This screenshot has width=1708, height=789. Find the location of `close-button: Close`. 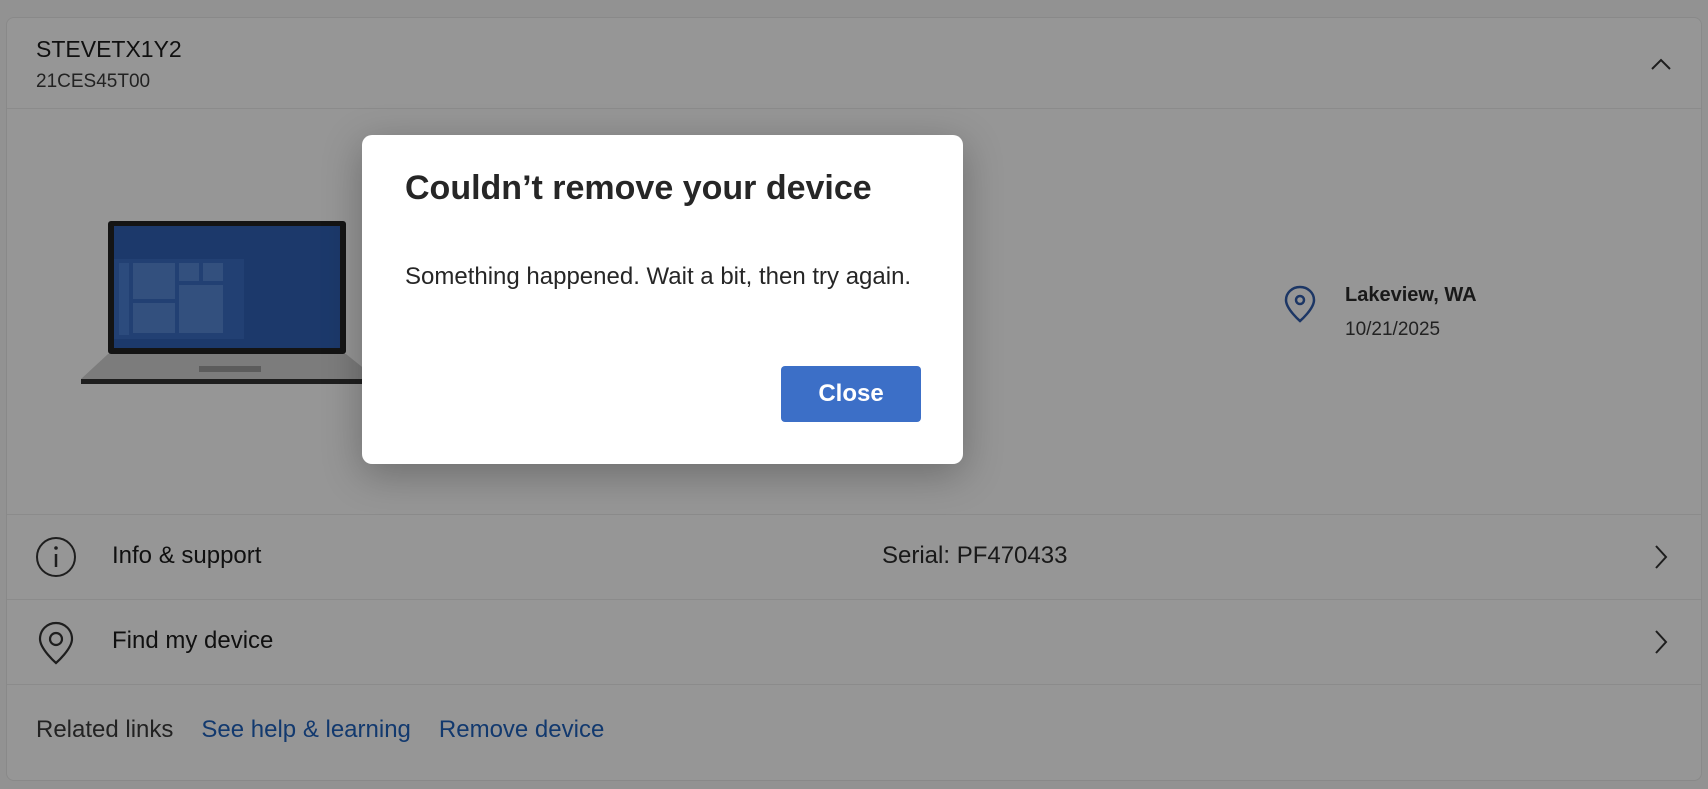

close-button: Close is located at coordinates (851, 394).